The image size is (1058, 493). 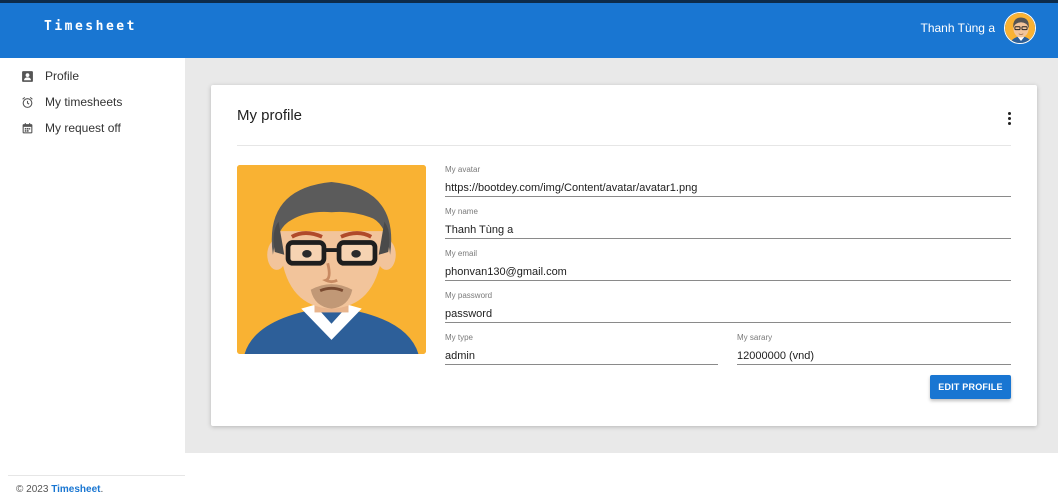 I want to click on name-field: My name Thanh Tùng a, so click(x=728, y=223).